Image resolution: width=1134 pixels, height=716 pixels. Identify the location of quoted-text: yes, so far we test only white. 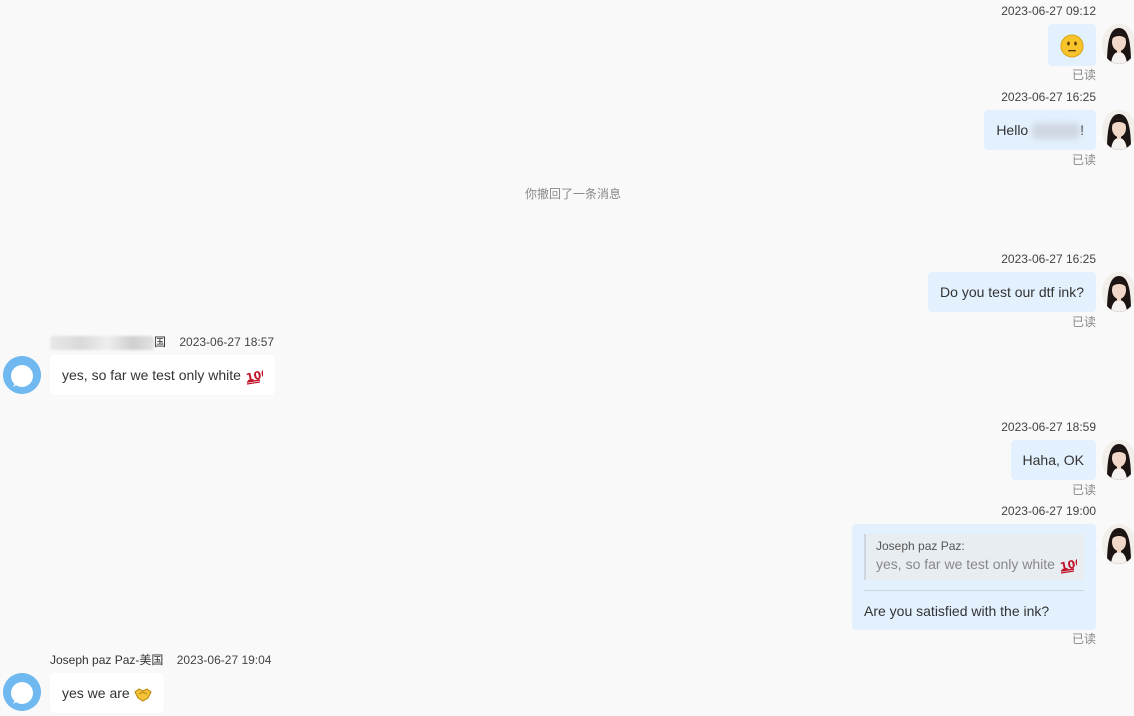
(965, 564).